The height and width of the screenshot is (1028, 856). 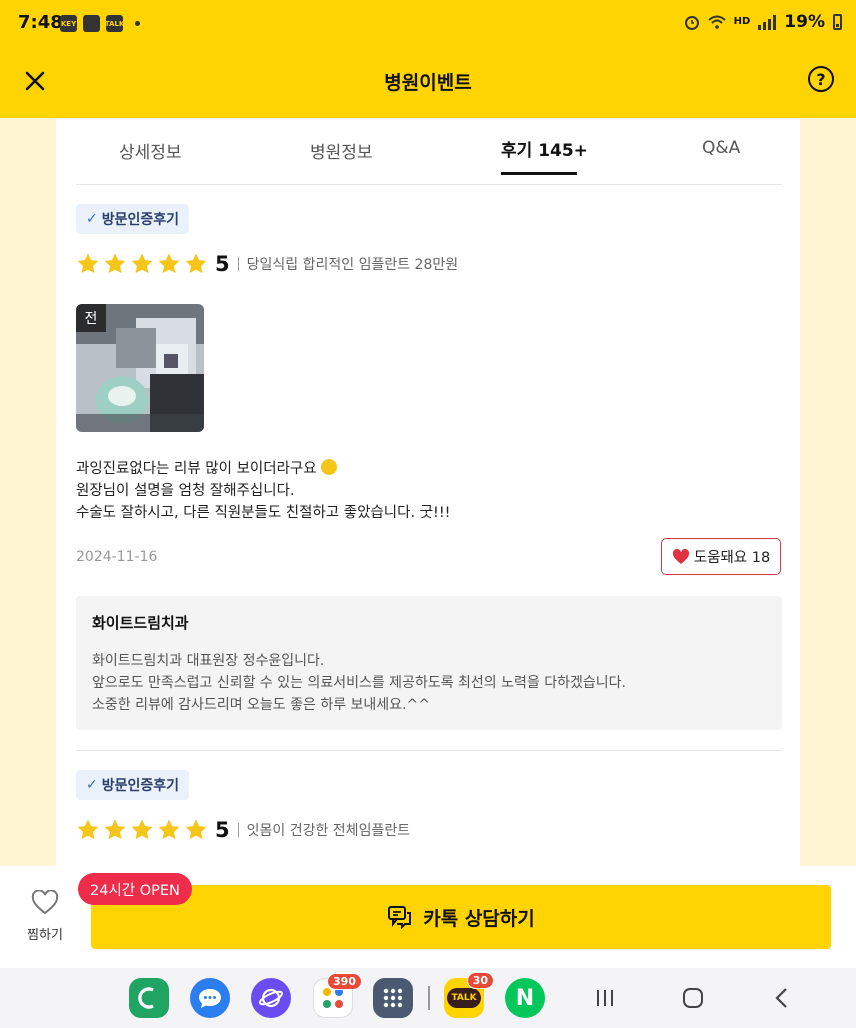 What do you see at coordinates (742, 21) in the screenshot?
I see `hd-voice-label: HD` at bounding box center [742, 21].